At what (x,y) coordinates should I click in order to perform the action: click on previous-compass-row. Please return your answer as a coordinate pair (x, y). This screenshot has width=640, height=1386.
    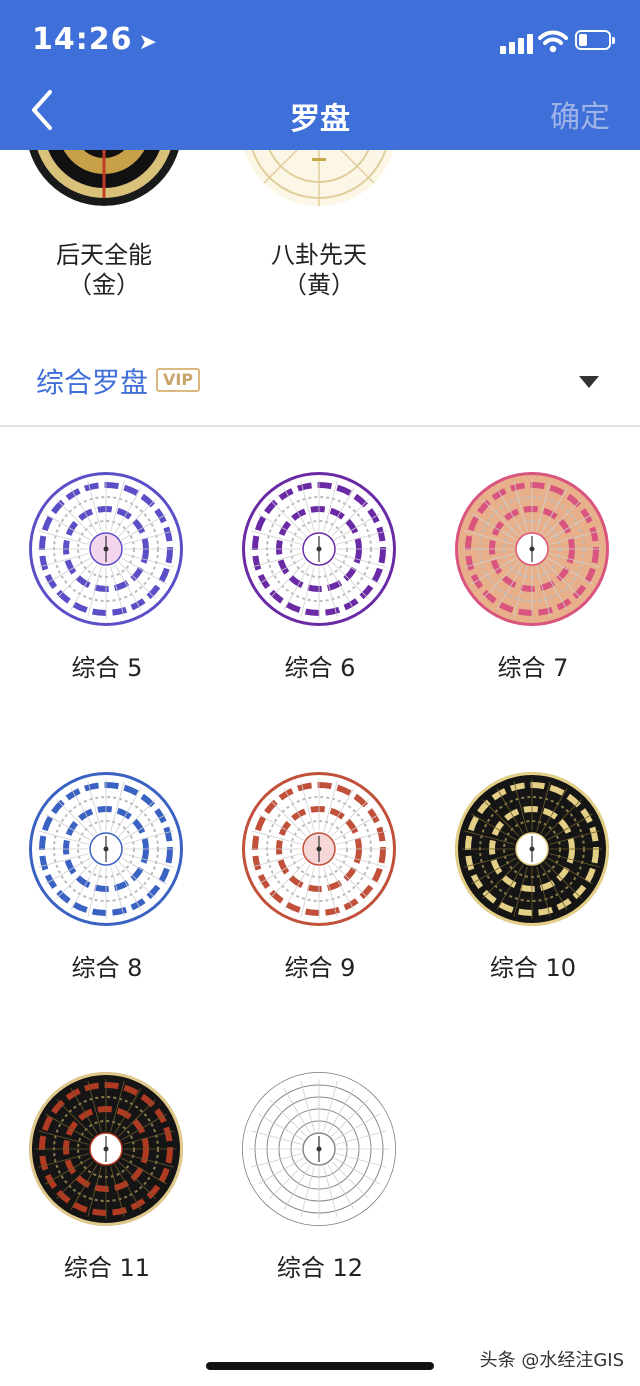
    Looking at the image, I should click on (320, 180).